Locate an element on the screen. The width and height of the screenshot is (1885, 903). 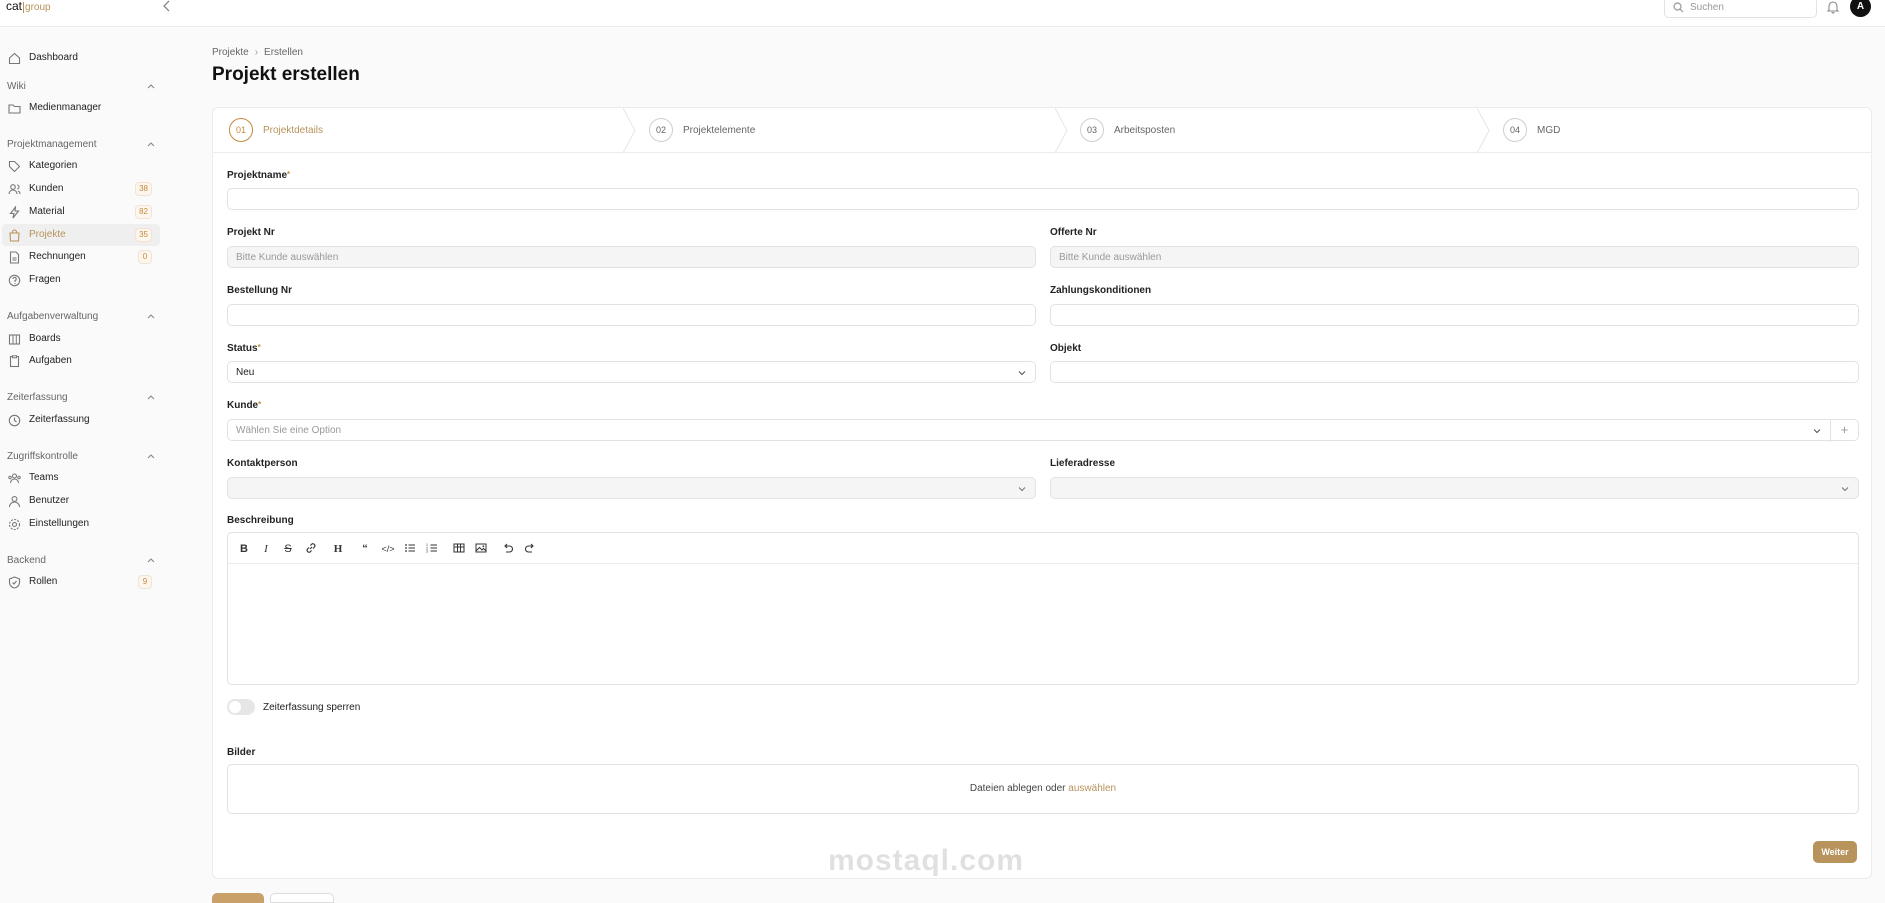
home-icon is located at coordinates (14, 58).